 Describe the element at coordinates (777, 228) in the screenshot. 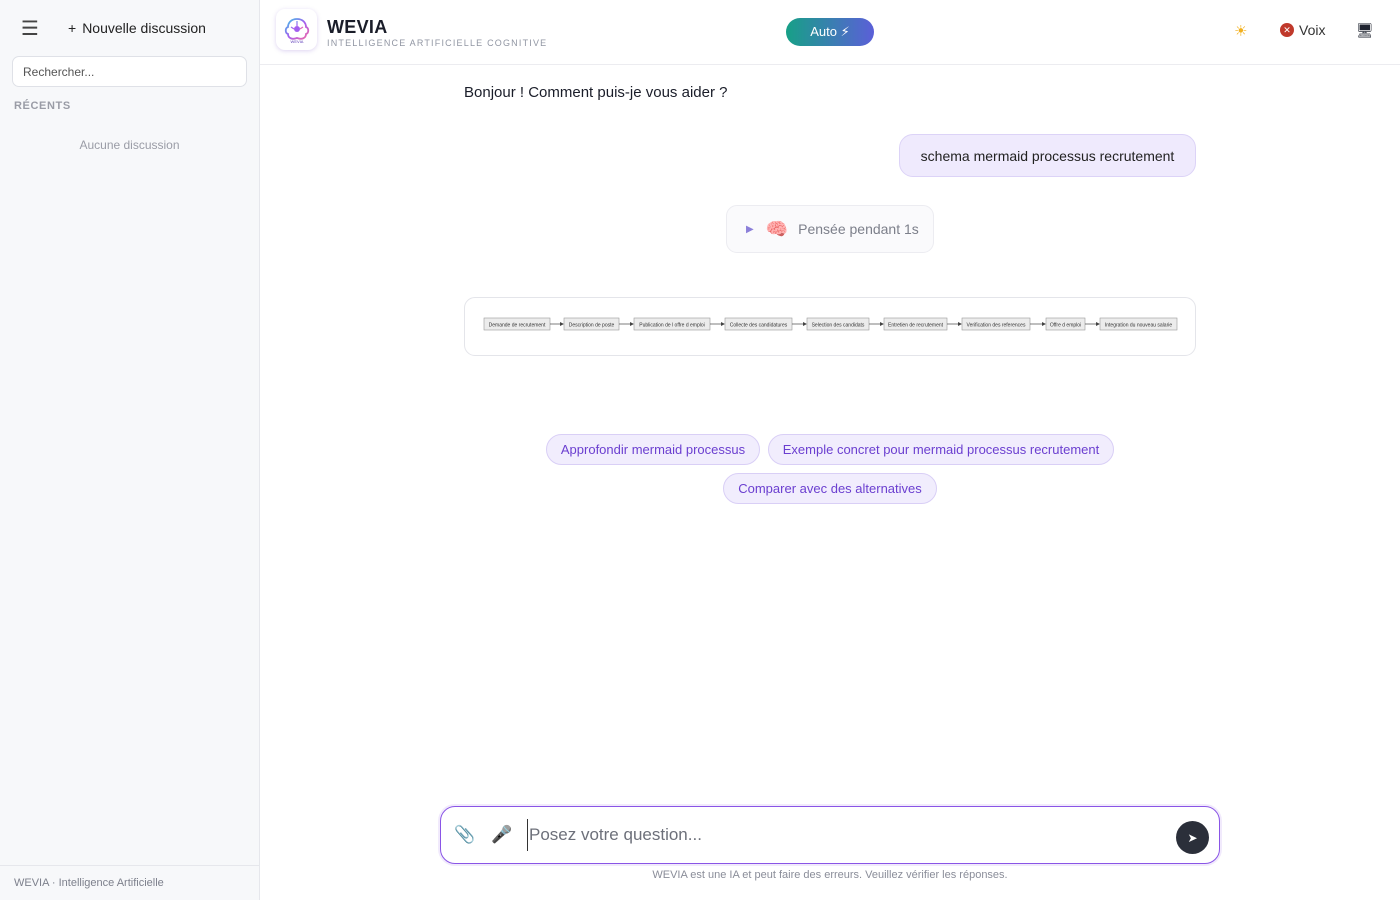

I see `brain-icon: 🧠` at that location.